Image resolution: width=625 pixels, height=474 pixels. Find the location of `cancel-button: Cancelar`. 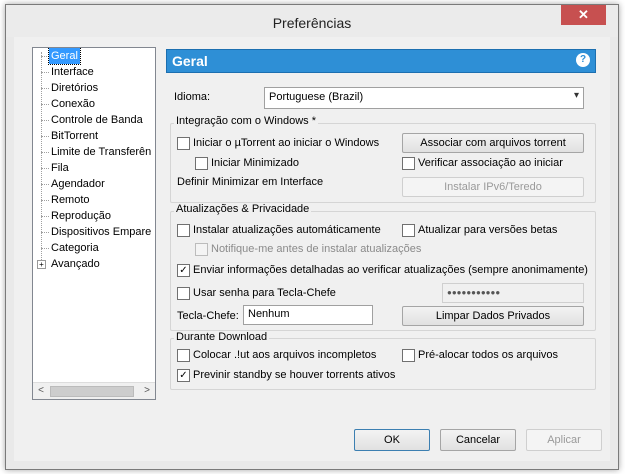

cancel-button: Cancelar is located at coordinates (478, 440).